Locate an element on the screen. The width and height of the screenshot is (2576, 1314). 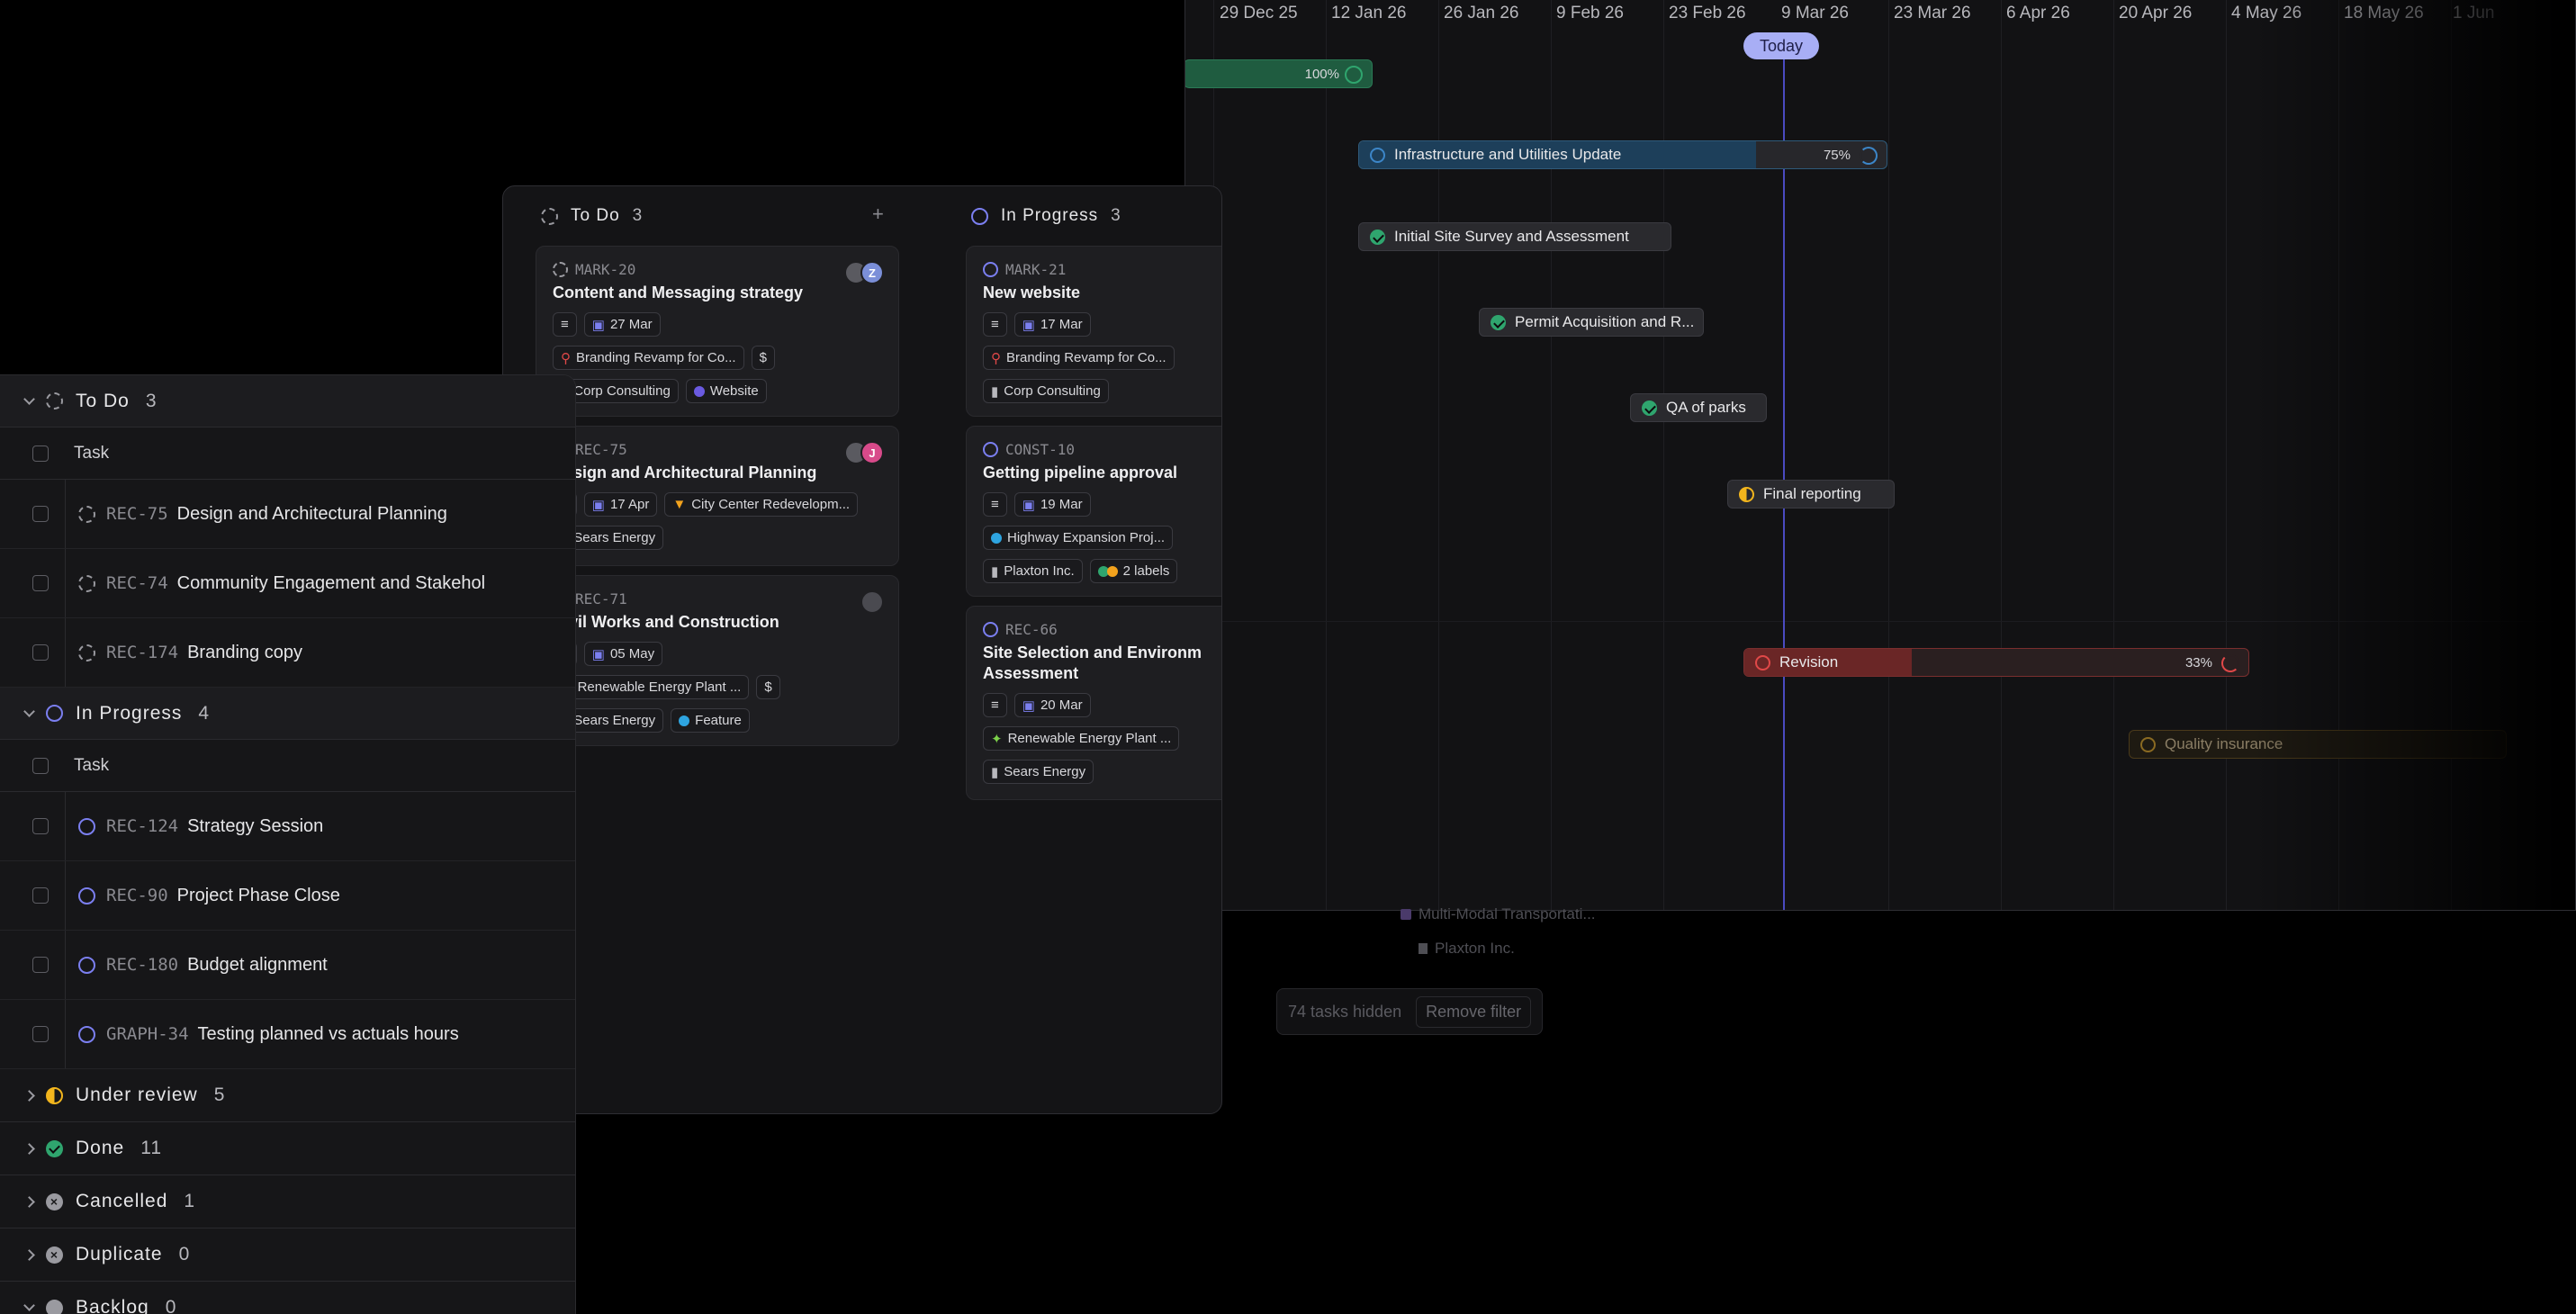
gantt-bar-label: Final reporting is located at coordinates (1812, 494).